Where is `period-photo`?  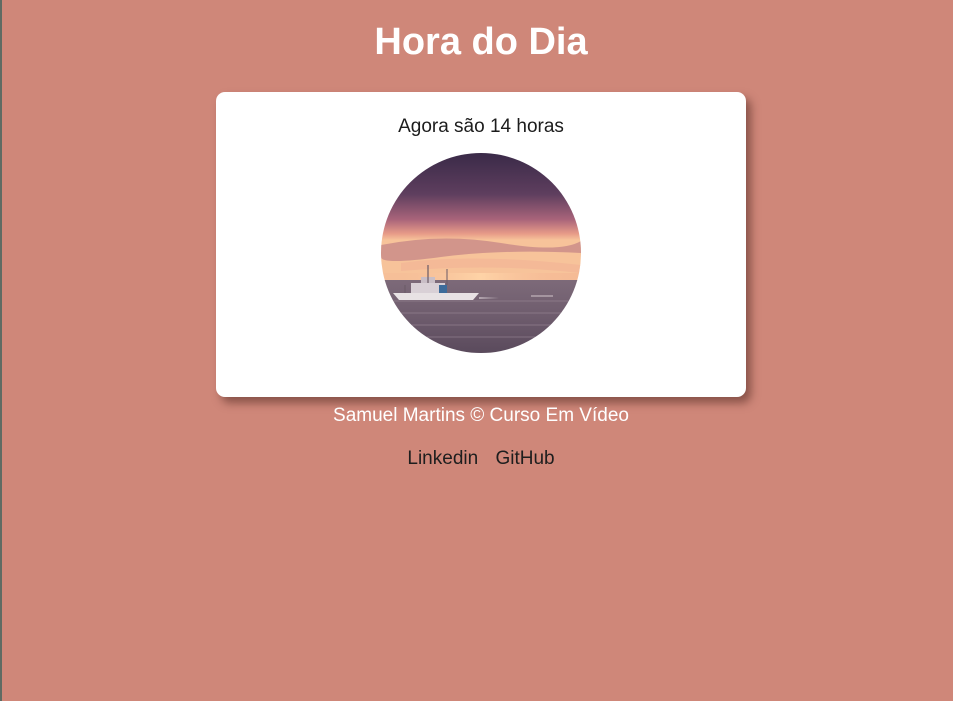 period-photo is located at coordinates (481, 253).